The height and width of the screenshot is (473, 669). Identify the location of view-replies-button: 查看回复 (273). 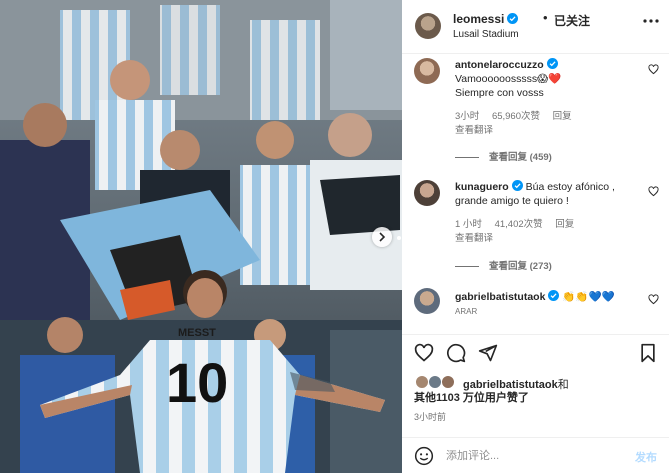
(503, 265).